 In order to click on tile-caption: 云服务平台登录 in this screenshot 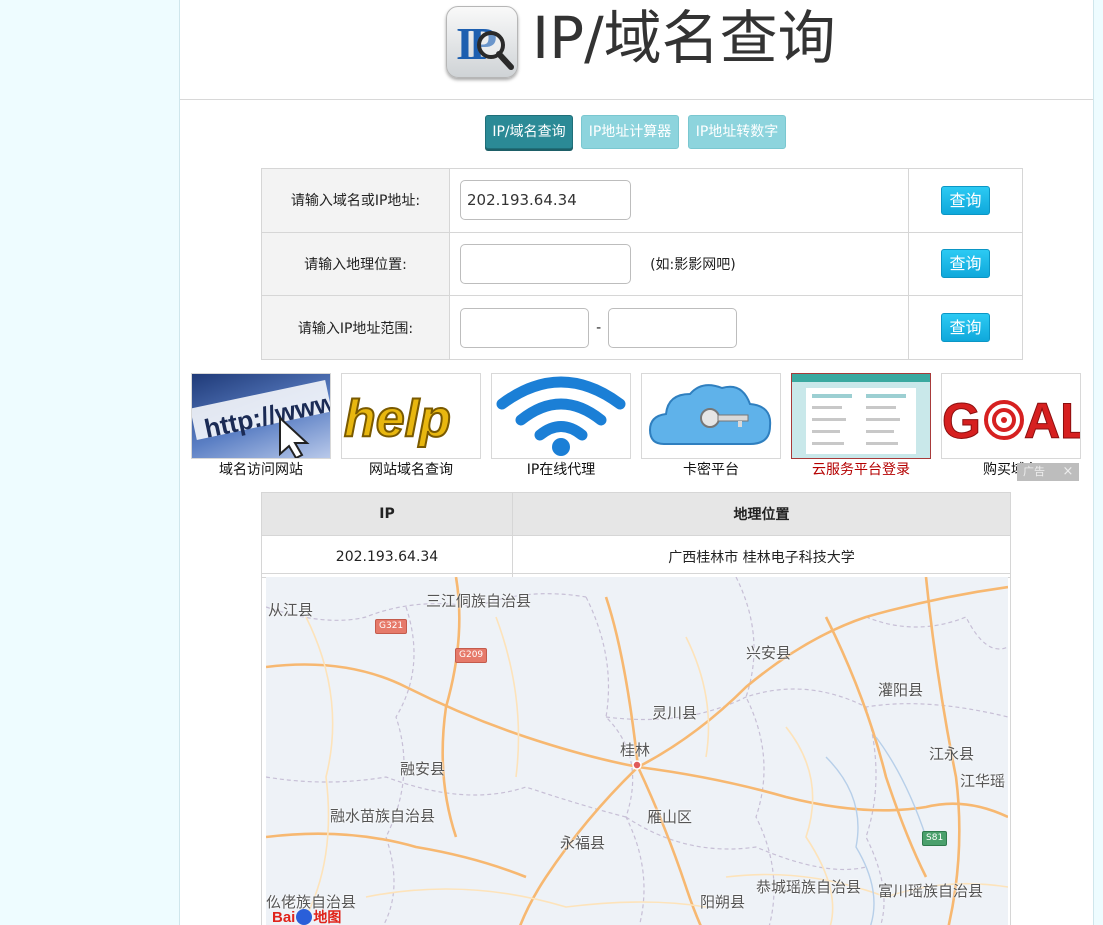, I will do `click(861, 470)`.